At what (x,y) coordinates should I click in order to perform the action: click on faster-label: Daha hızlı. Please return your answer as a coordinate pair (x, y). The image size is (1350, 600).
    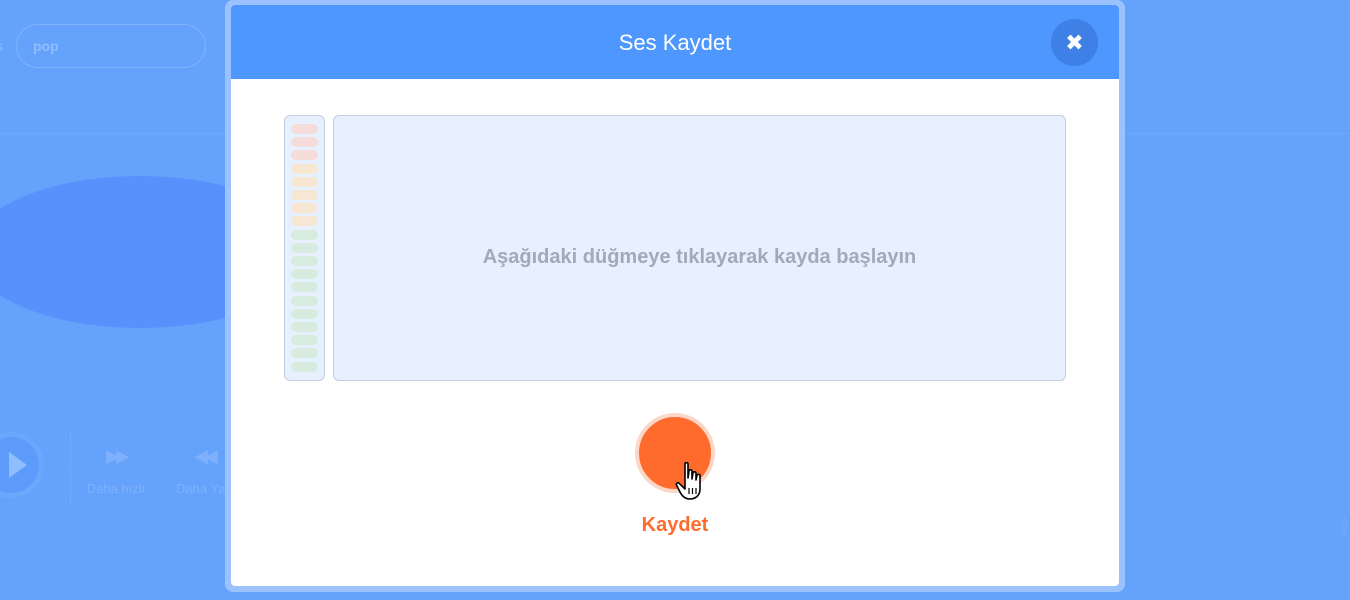
    Looking at the image, I should click on (116, 488).